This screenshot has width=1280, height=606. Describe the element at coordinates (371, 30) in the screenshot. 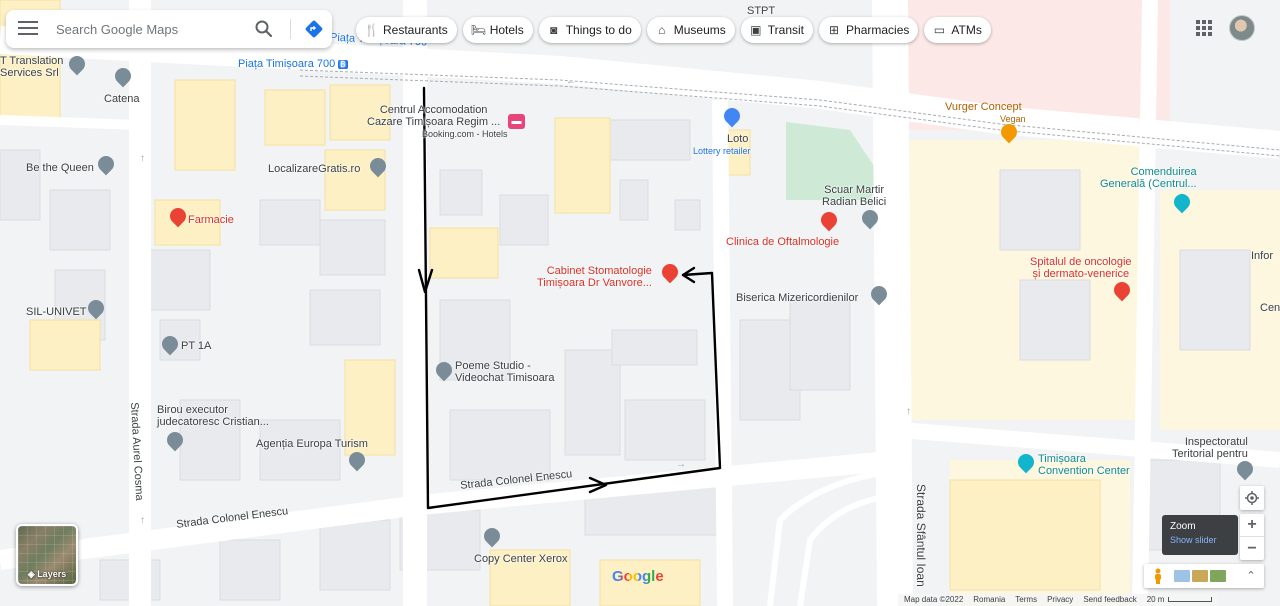

I see `restaurant-icon: 🍴` at that location.